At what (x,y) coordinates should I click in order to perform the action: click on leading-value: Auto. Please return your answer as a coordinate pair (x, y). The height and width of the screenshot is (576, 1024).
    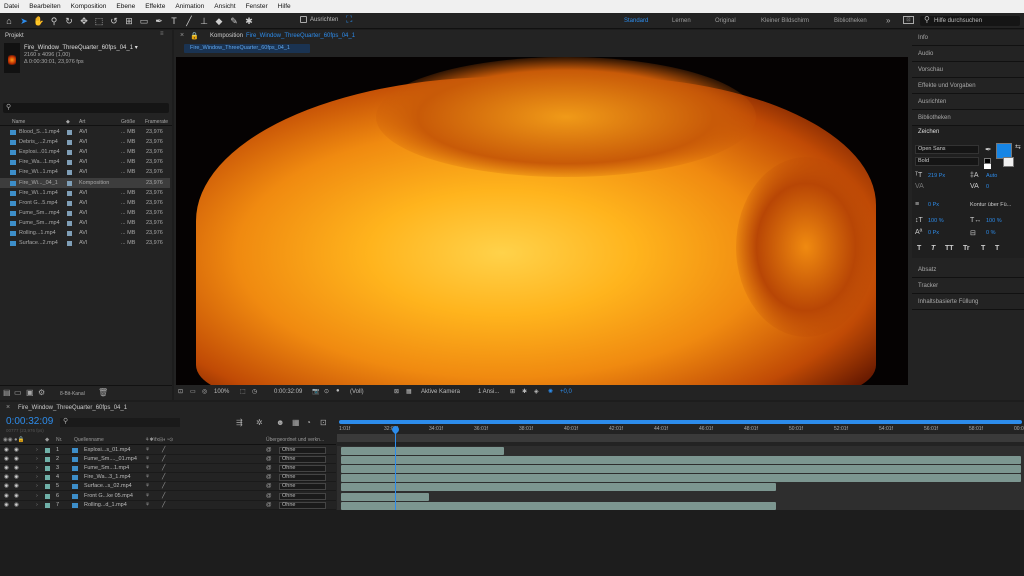
    Looking at the image, I should click on (991, 176).